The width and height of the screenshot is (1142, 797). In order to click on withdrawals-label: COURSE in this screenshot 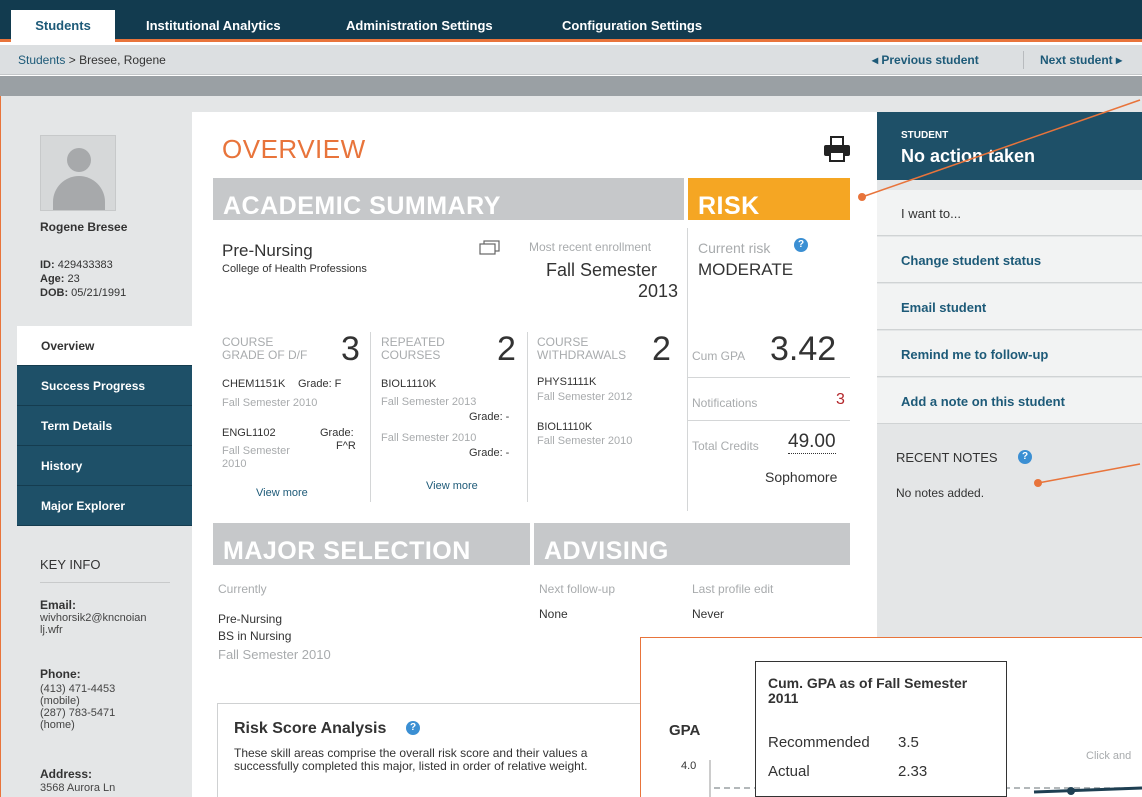, I will do `click(563, 342)`.